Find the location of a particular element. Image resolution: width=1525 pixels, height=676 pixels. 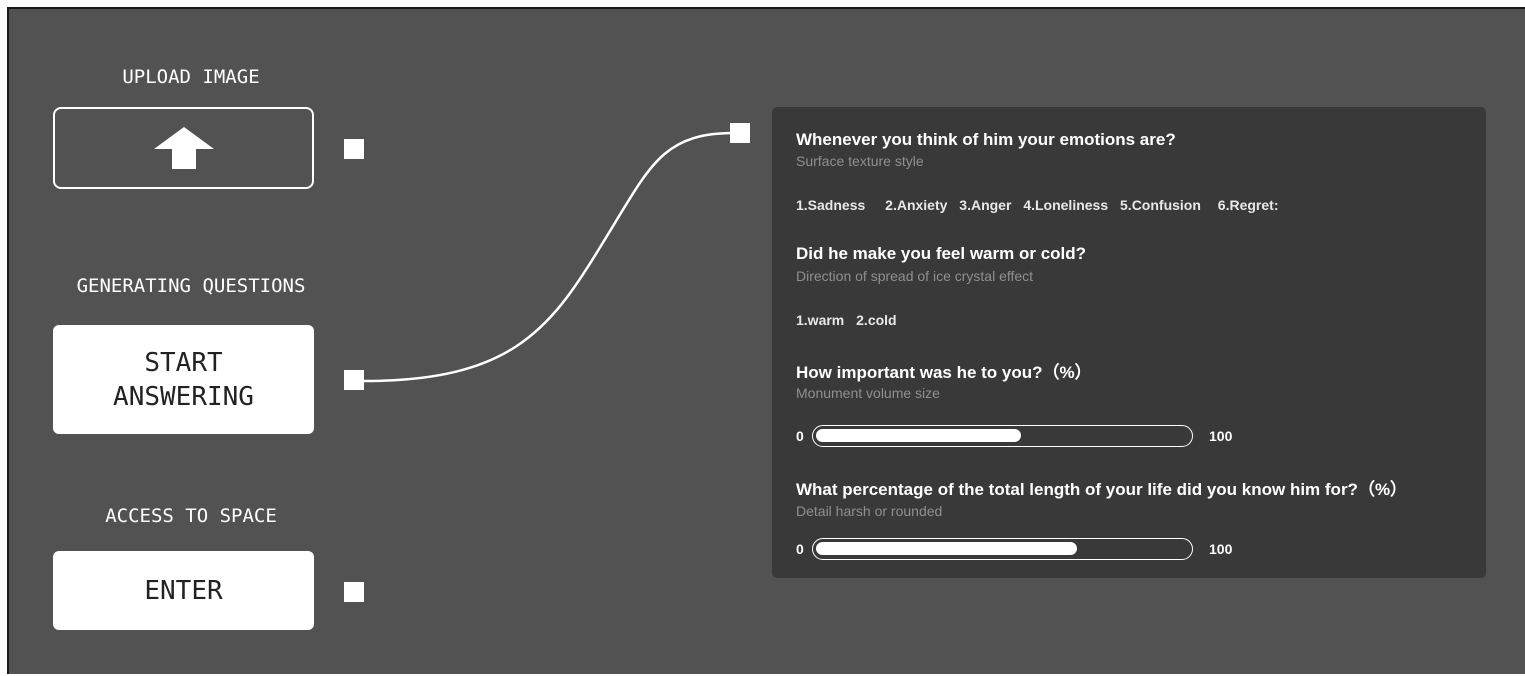

questions-input-node is located at coordinates (740, 133).